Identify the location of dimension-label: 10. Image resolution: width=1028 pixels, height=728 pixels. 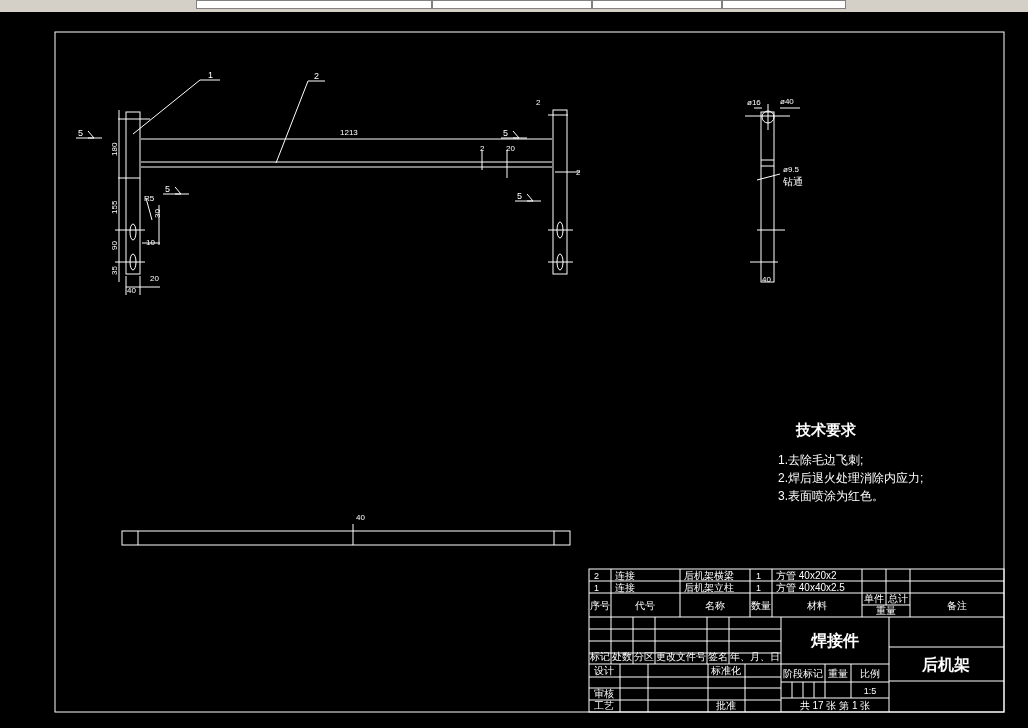
(150, 242).